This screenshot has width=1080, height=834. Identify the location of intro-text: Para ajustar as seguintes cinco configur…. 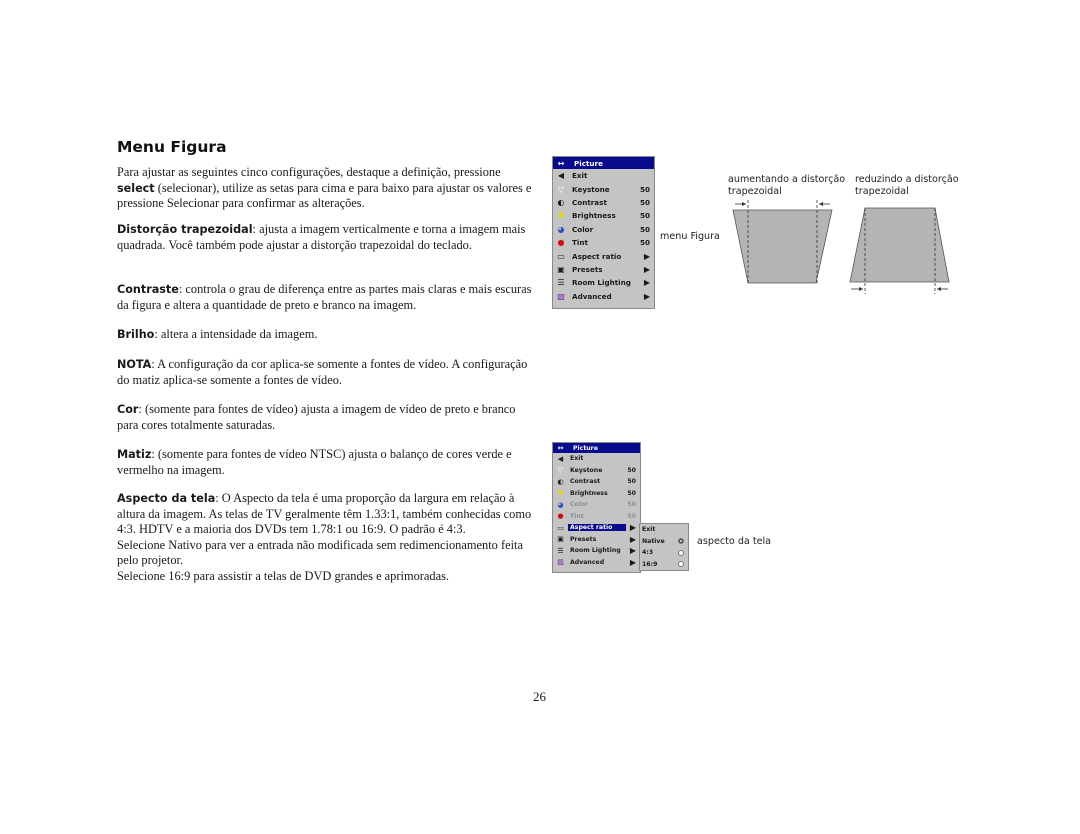
(309, 172).